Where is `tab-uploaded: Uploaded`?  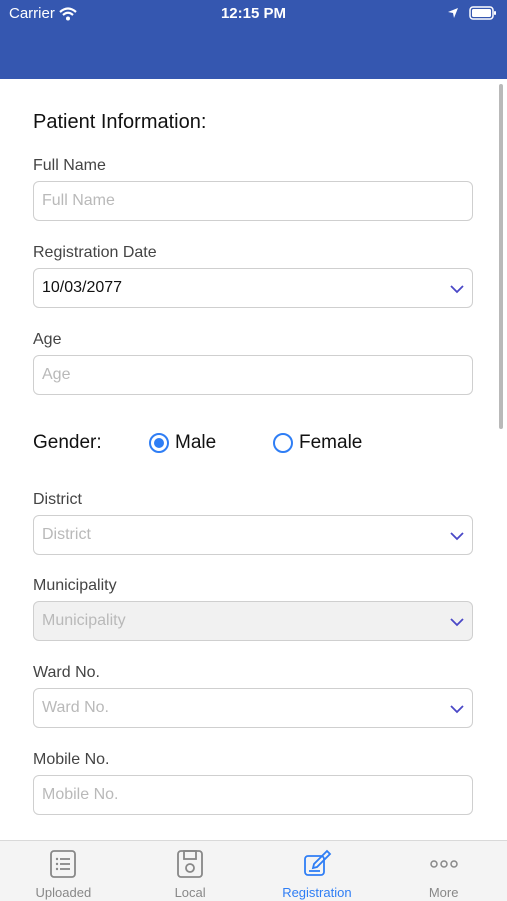 tab-uploaded: Uploaded is located at coordinates (63, 871).